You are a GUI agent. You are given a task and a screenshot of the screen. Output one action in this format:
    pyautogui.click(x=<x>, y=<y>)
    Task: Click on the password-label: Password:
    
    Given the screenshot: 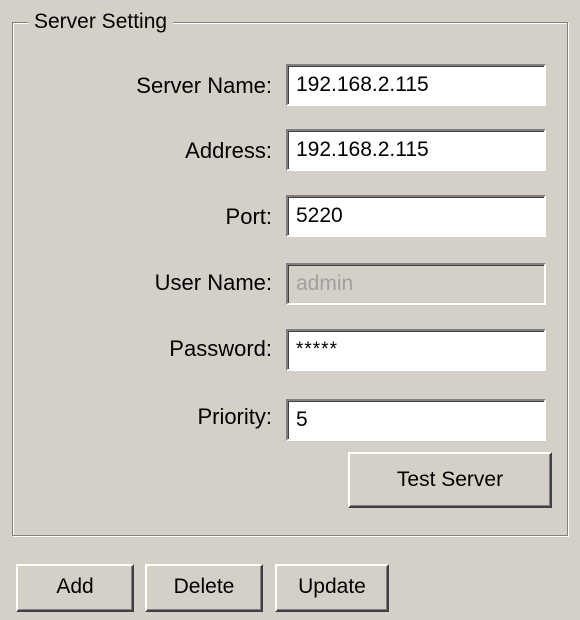 What is the action you would take?
    pyautogui.click(x=220, y=348)
    